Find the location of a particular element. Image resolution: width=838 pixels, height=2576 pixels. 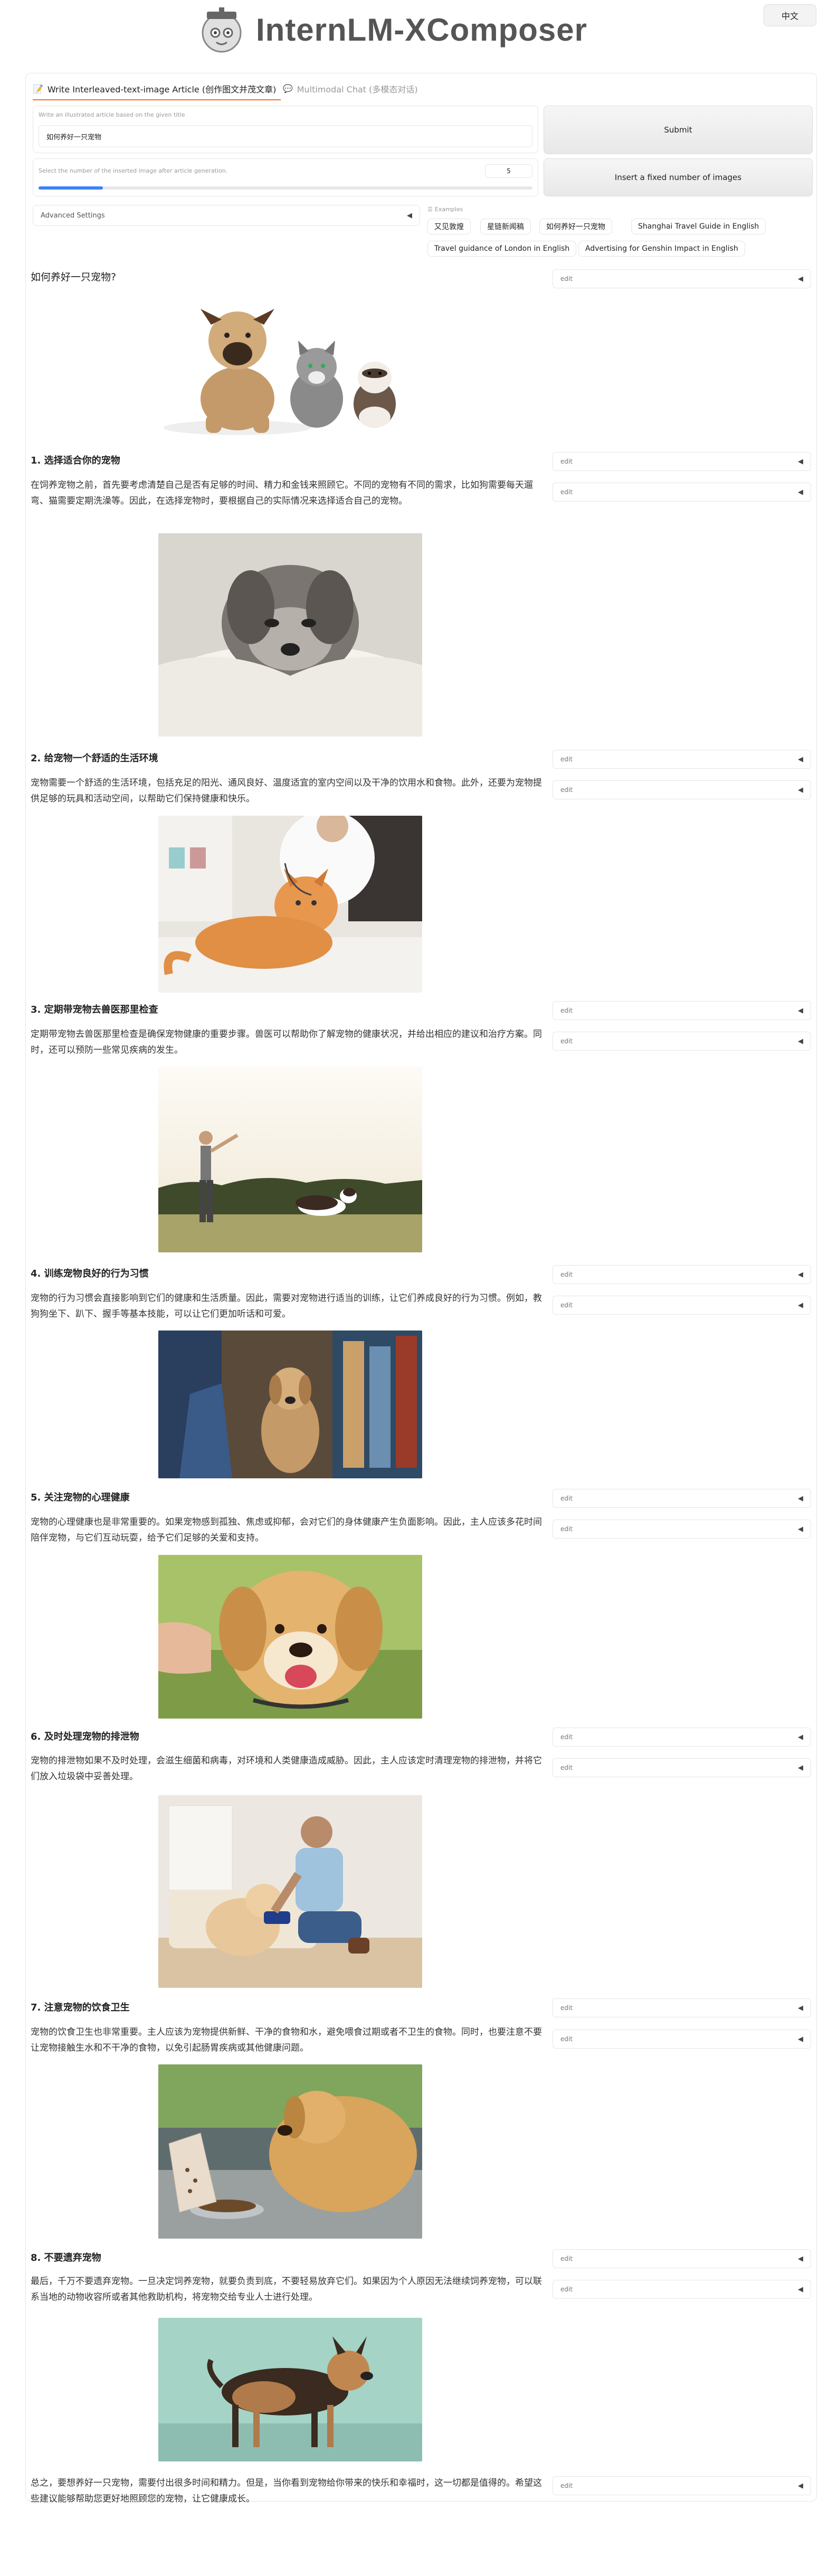

example-chip: Shanghai Travel Guide in English is located at coordinates (698, 226).